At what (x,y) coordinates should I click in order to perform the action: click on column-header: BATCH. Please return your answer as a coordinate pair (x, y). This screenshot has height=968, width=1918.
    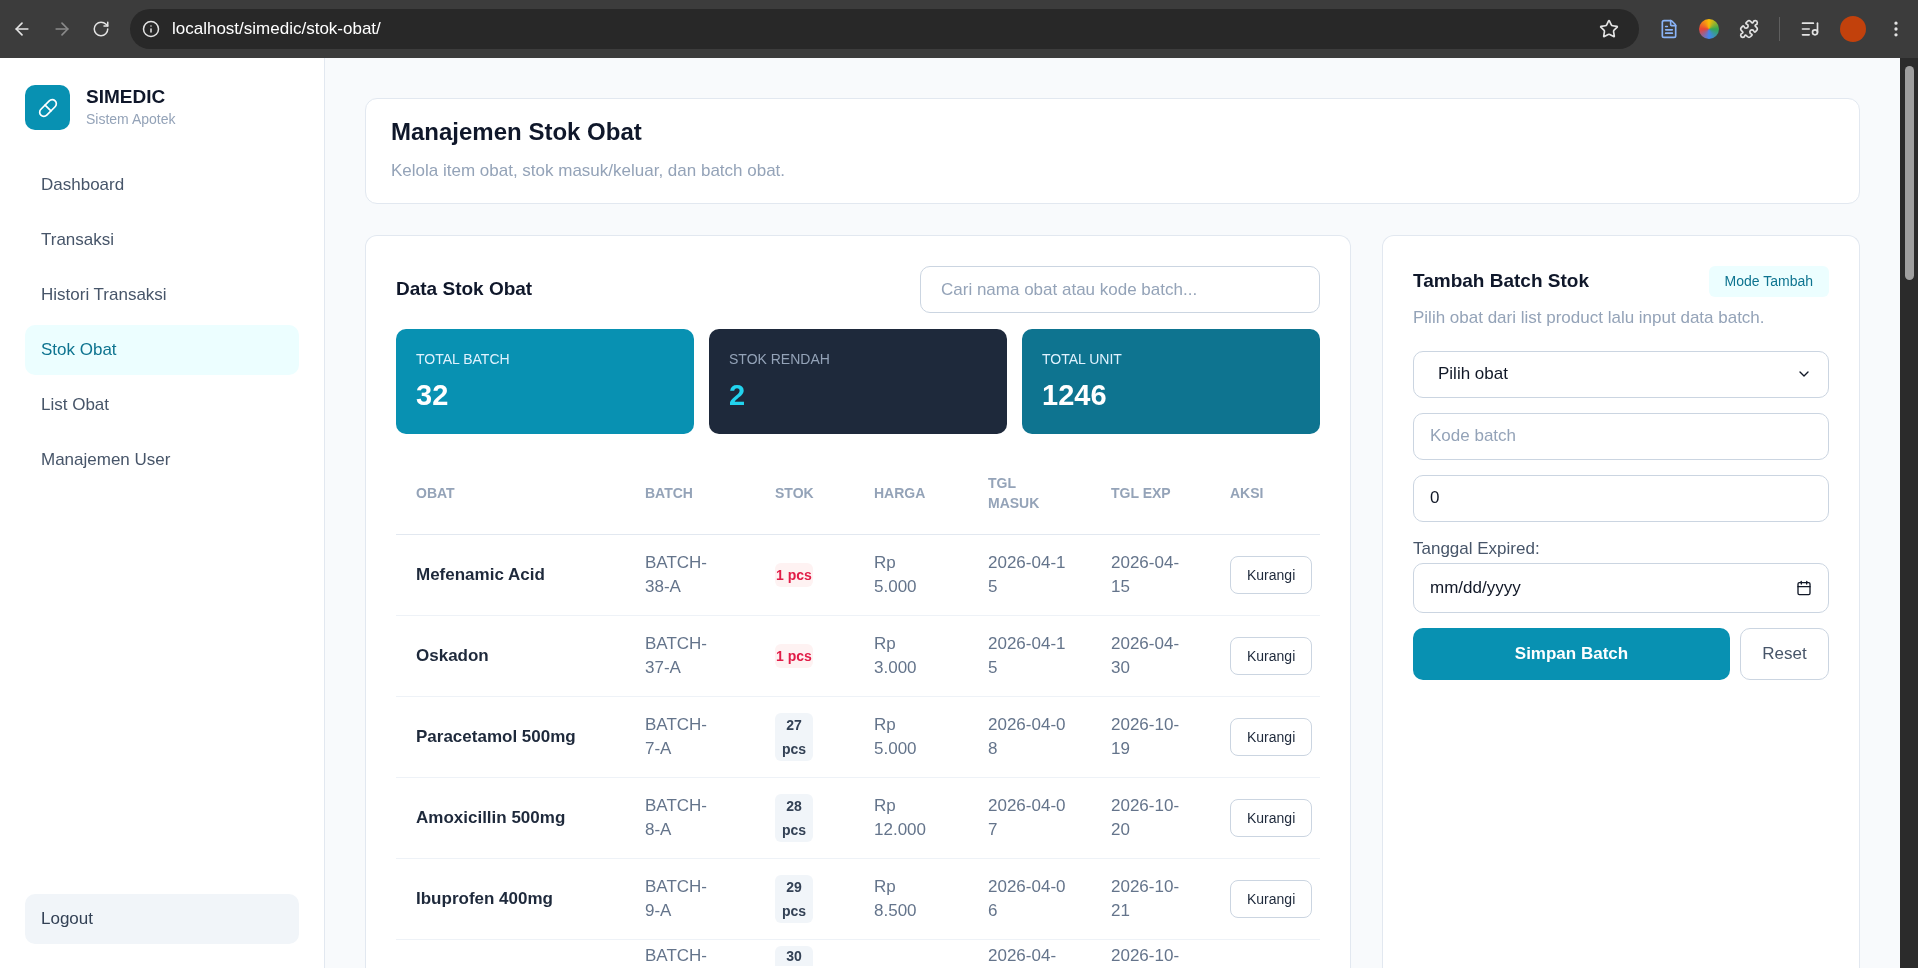
    Looking at the image, I should click on (669, 493).